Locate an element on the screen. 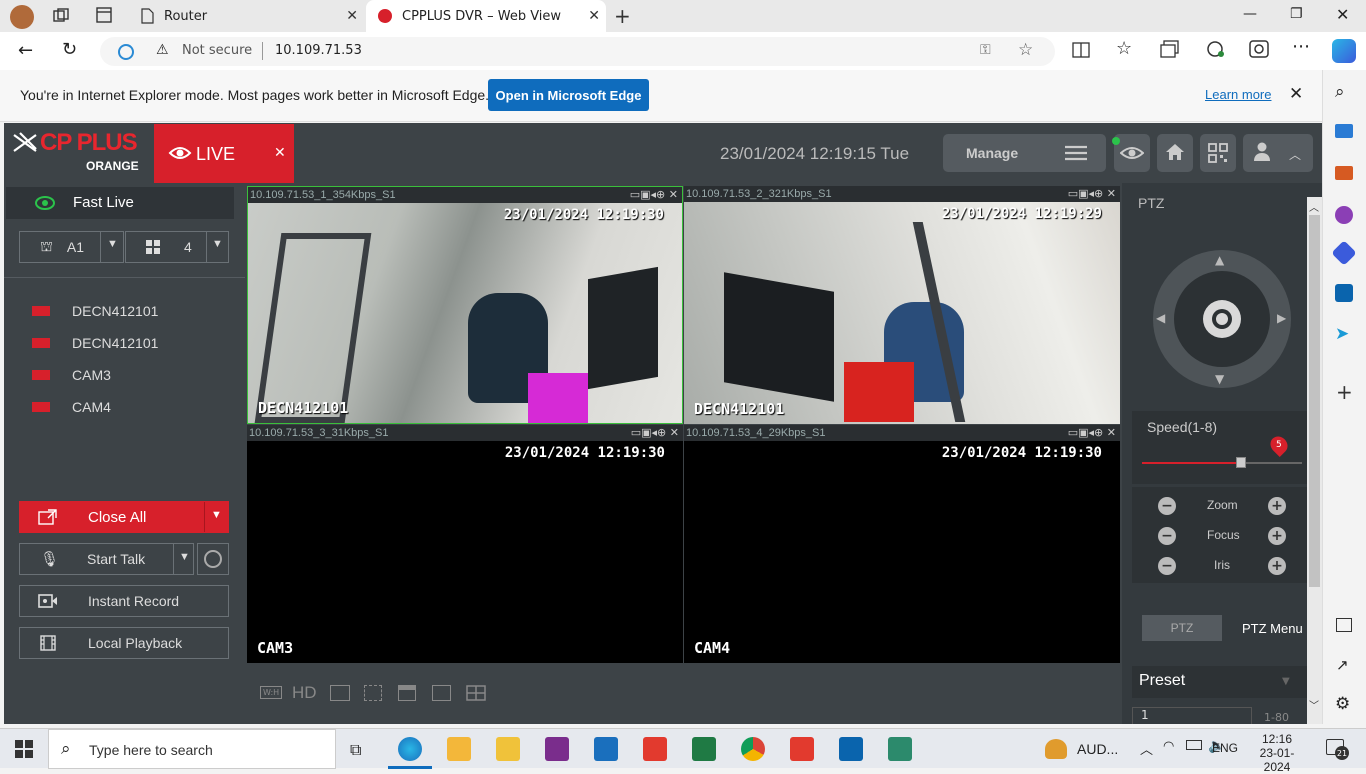 The height and width of the screenshot is (774, 1366). window-icon is located at coordinates (407, 693).